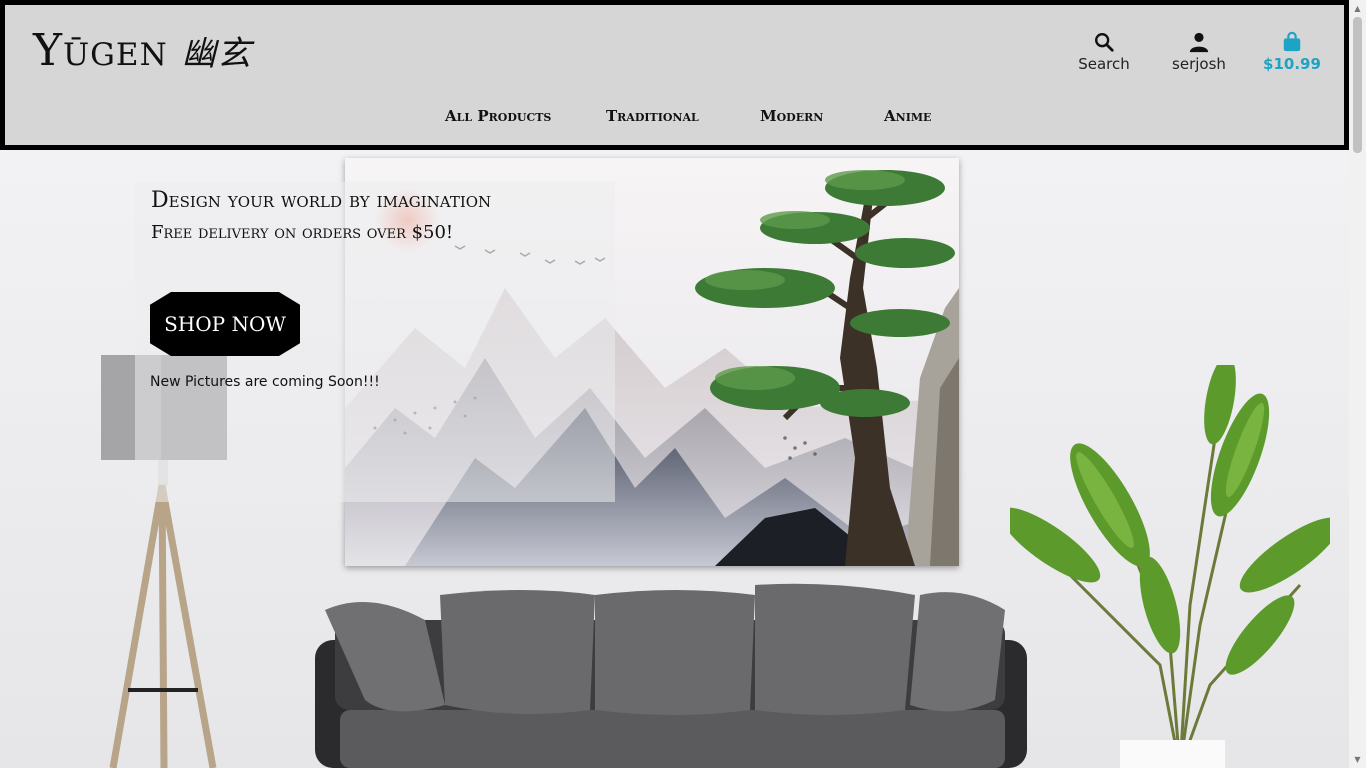 The width and height of the screenshot is (1366, 768). What do you see at coordinates (1199, 64) in the screenshot?
I see `username-label: serjosh` at bounding box center [1199, 64].